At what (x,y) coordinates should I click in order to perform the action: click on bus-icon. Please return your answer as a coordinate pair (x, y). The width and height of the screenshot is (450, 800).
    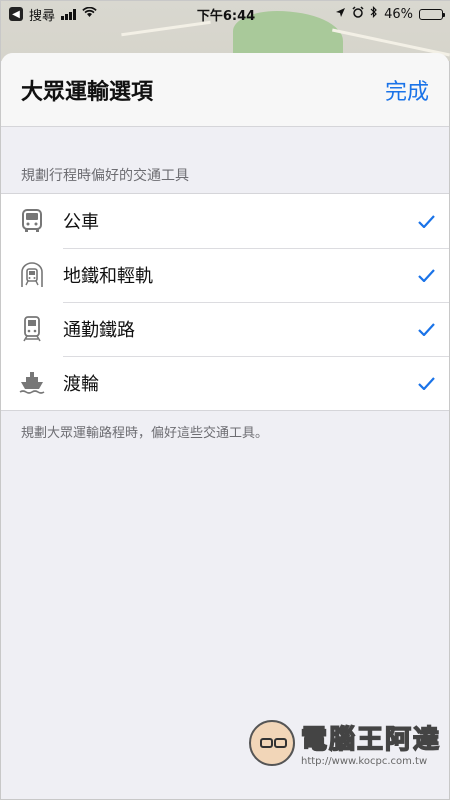
    Looking at the image, I should click on (32, 221).